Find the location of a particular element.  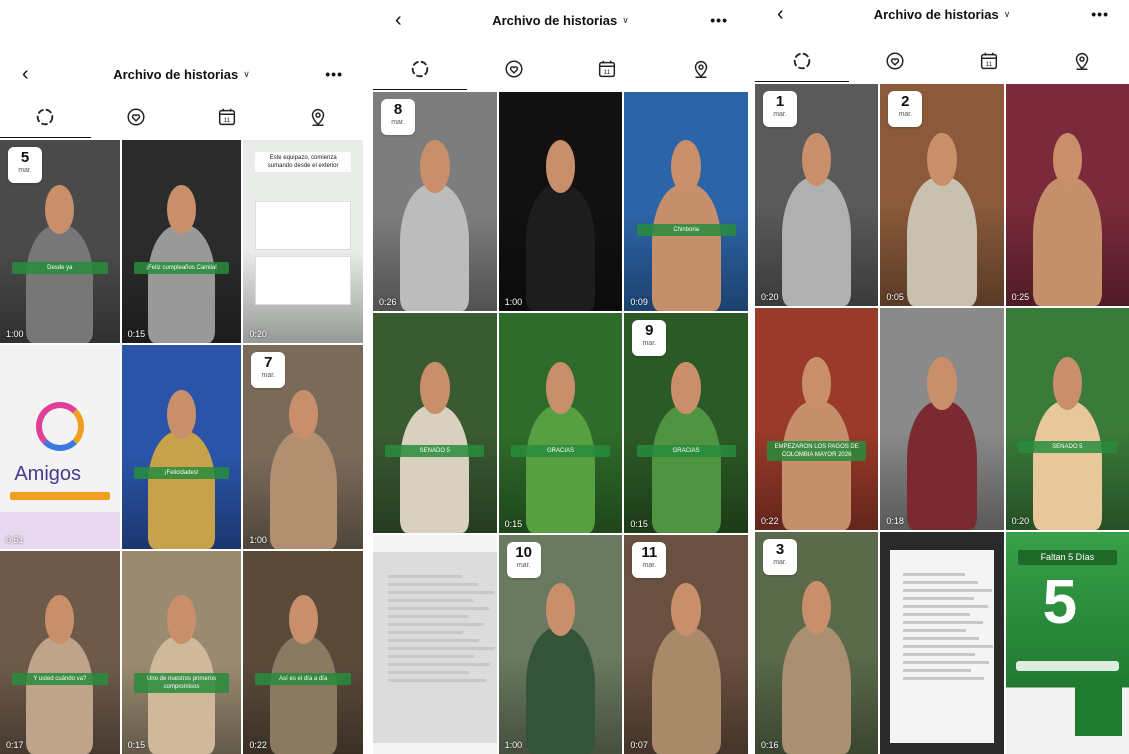

story-tile: 0:18 is located at coordinates (942, 419).